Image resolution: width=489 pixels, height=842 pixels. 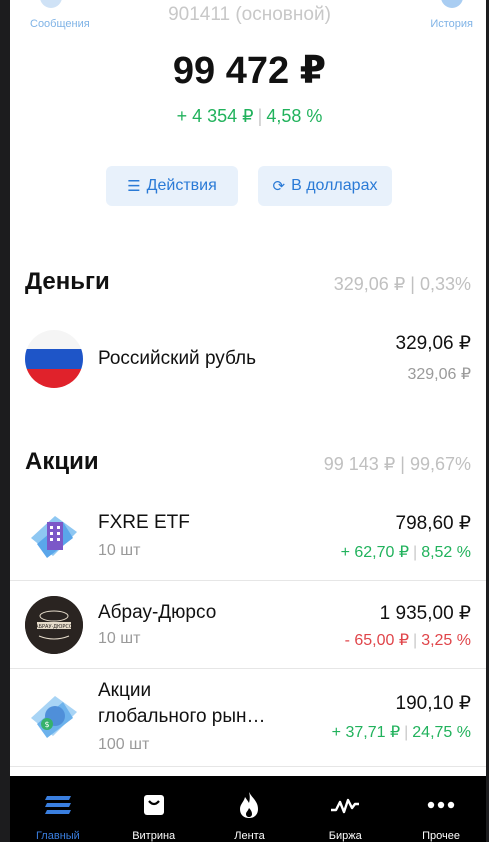 I want to click on global-market-logo-icon: $, so click(x=54, y=717).